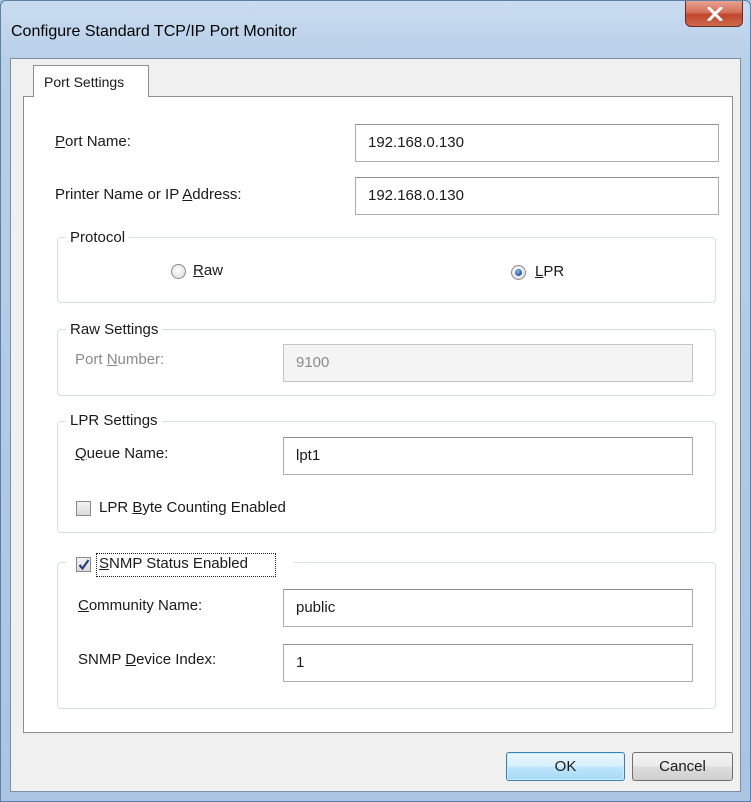 The height and width of the screenshot is (802, 751). What do you see at coordinates (154, 31) in the screenshot?
I see `window-title: Configure Standard TCP/IP Port Monitor` at bounding box center [154, 31].